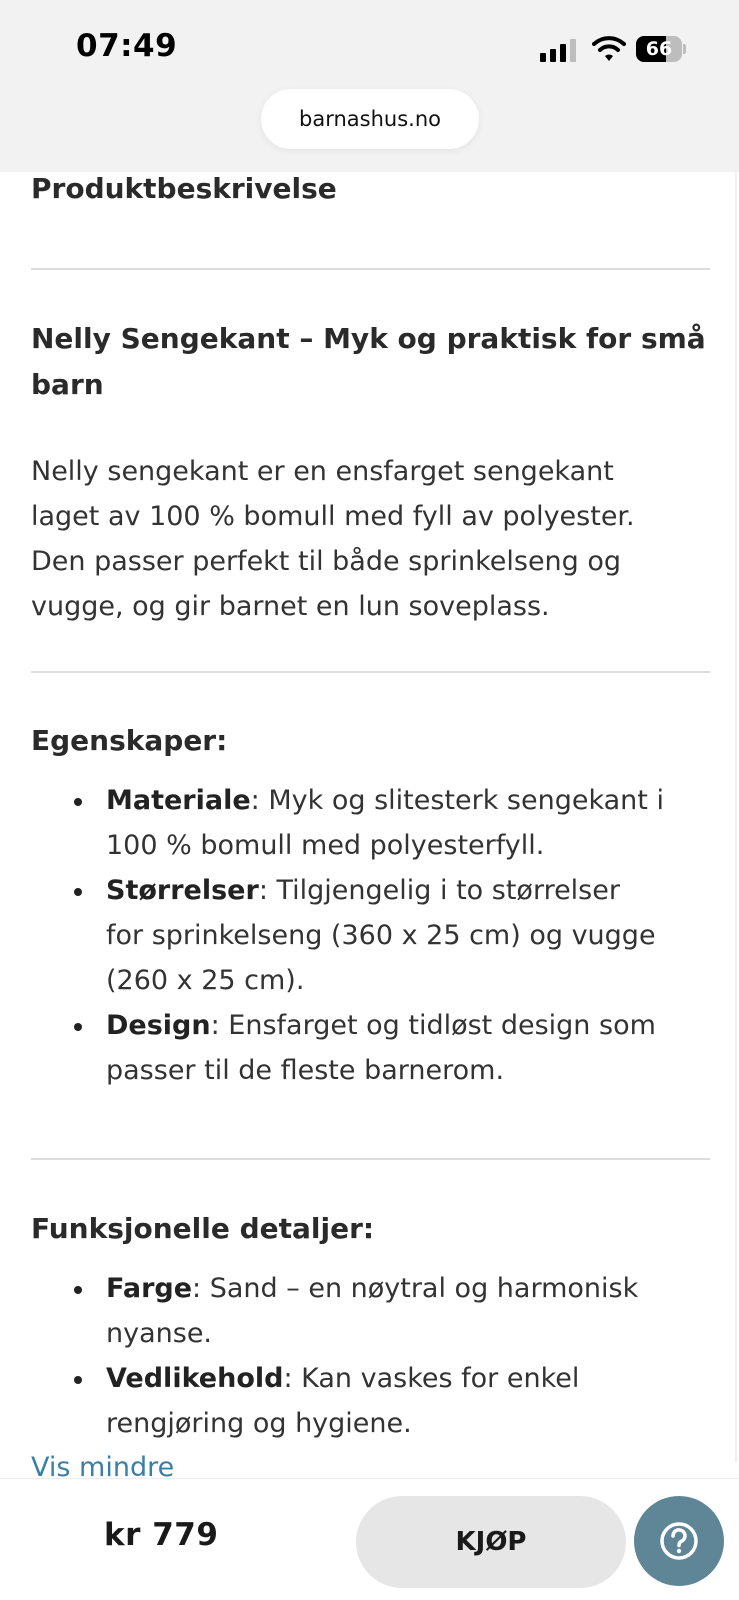 This screenshot has width=739, height=1600. Describe the element at coordinates (67, 384) in the screenshot. I see `product-heading-line: barn` at that location.